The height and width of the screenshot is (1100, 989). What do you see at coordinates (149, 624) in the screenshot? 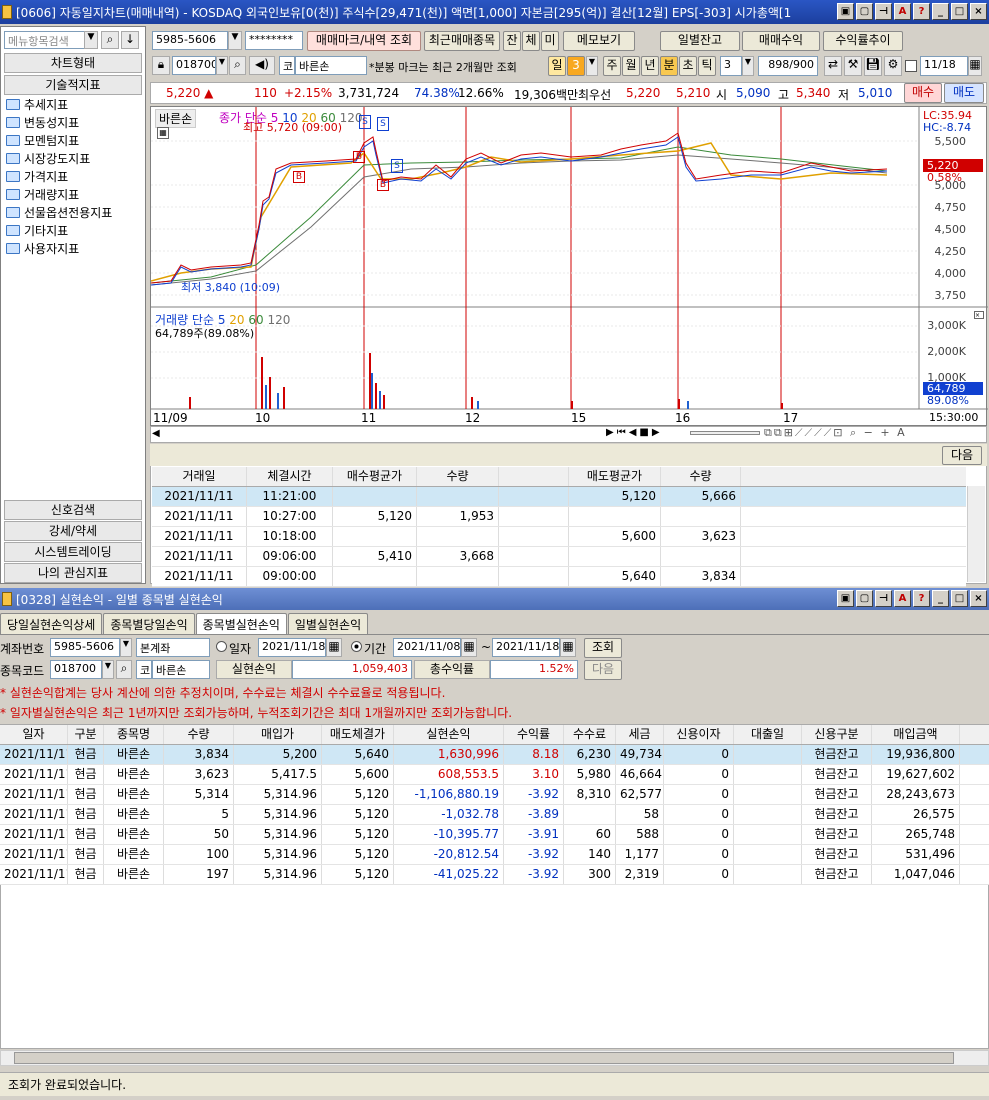
I see `pnl-tab: 종목별당일손익` at bounding box center [149, 624].